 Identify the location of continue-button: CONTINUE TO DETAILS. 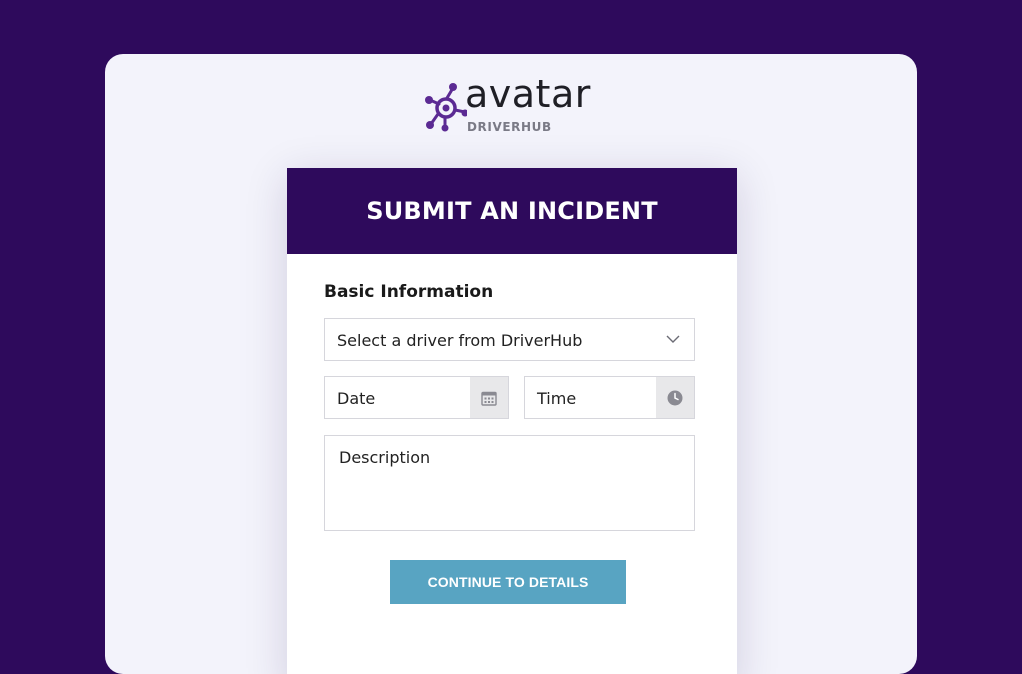
(508, 582).